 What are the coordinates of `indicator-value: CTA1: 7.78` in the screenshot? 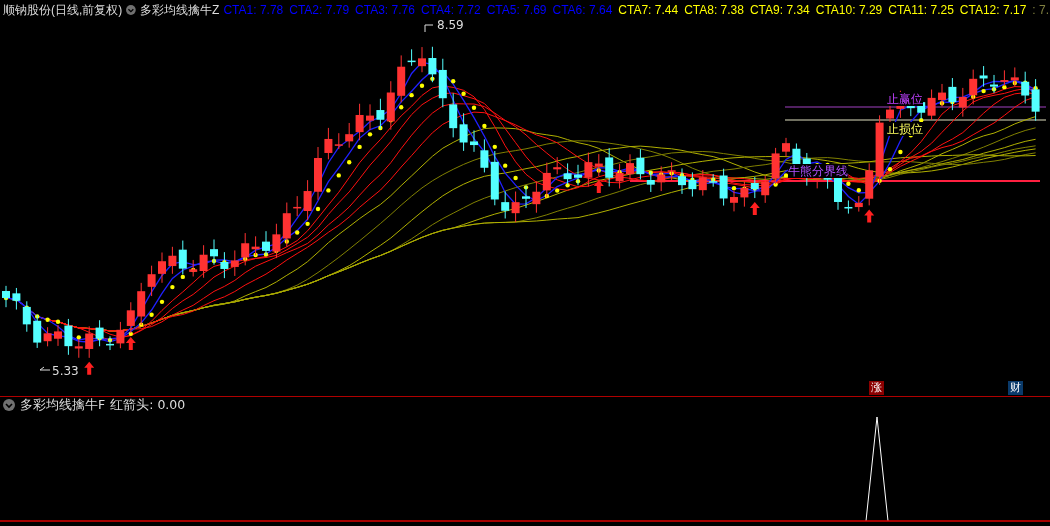 It's located at (253, 10).